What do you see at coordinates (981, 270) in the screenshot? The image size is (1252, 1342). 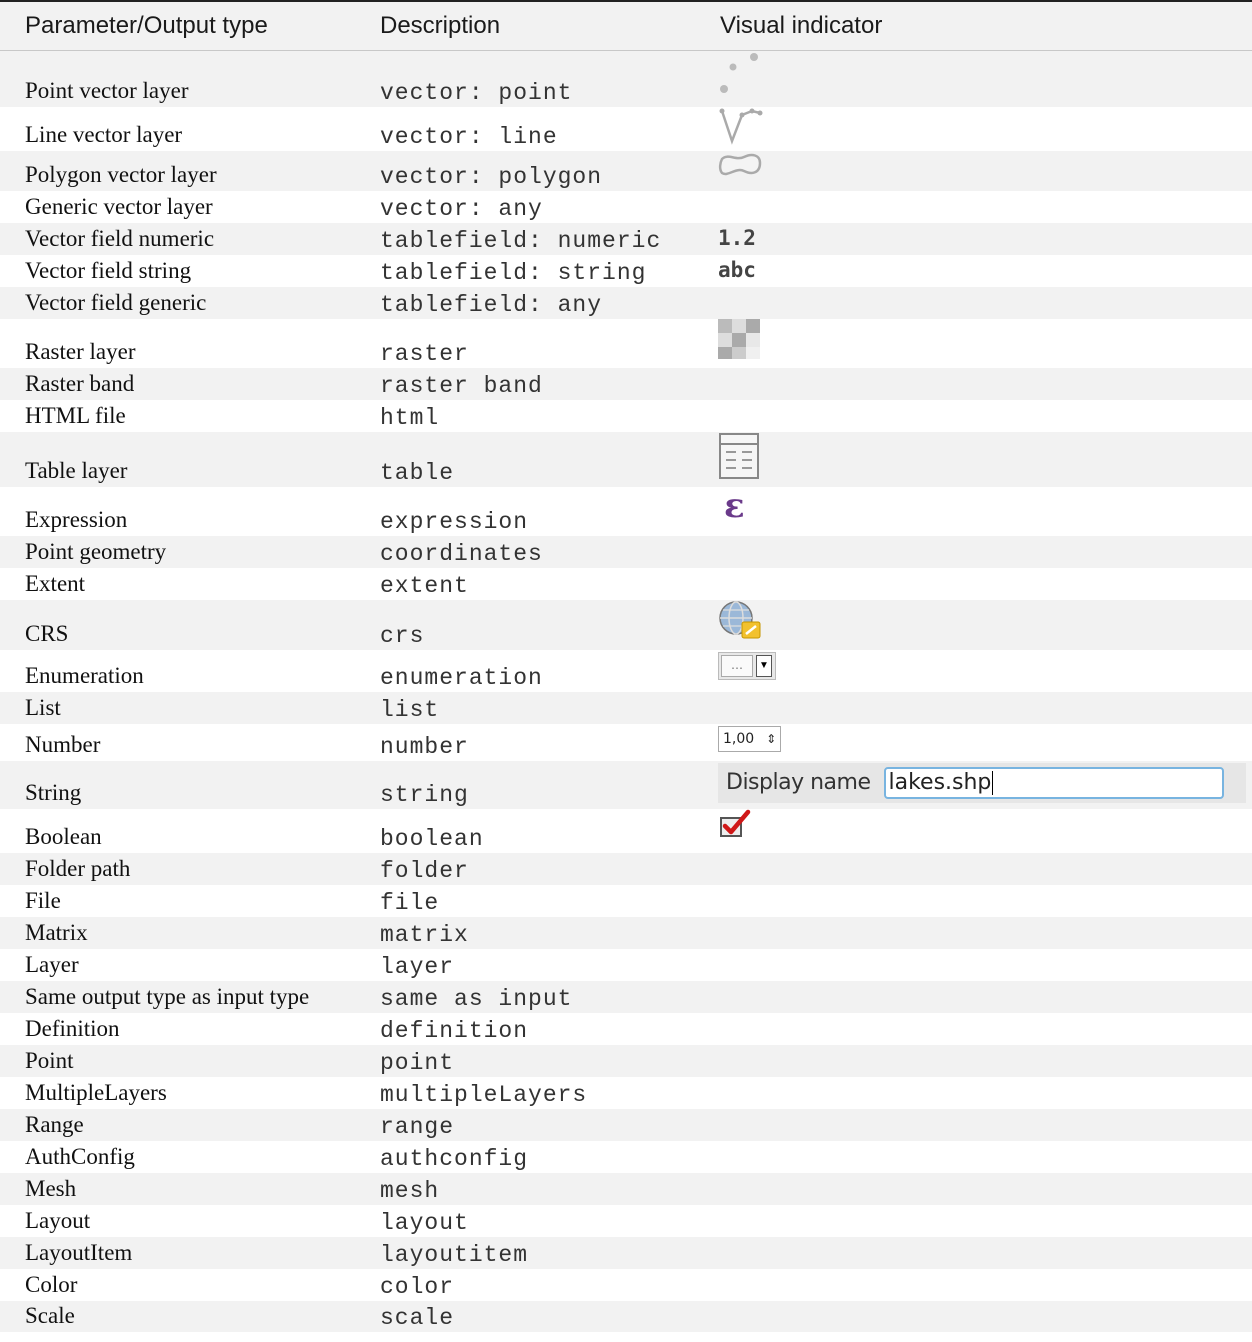 I see `visual-indicator-cell: abc` at bounding box center [981, 270].